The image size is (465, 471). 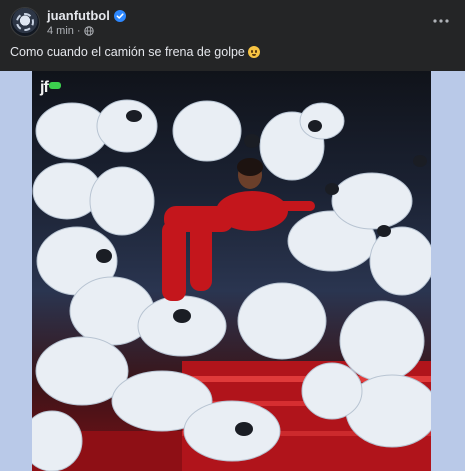 What do you see at coordinates (127, 52) in the screenshot?
I see `caption-text: Como cuando el camión se frena de golpe` at bounding box center [127, 52].